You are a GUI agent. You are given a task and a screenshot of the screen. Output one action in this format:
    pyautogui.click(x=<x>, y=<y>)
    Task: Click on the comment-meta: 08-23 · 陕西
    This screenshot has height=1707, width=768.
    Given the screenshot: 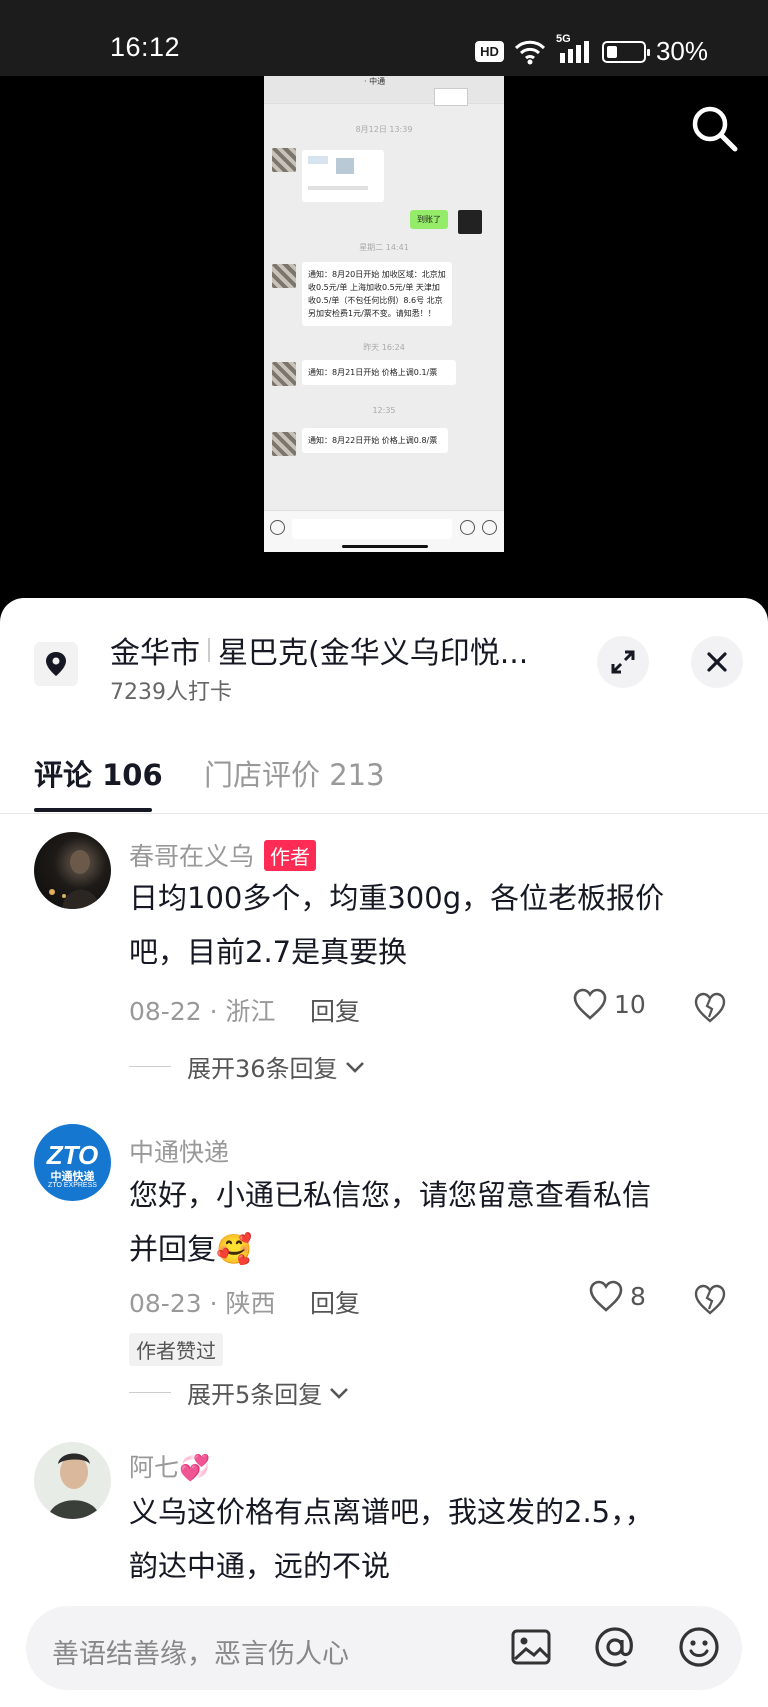 What is the action you would take?
    pyautogui.click(x=202, y=1303)
    